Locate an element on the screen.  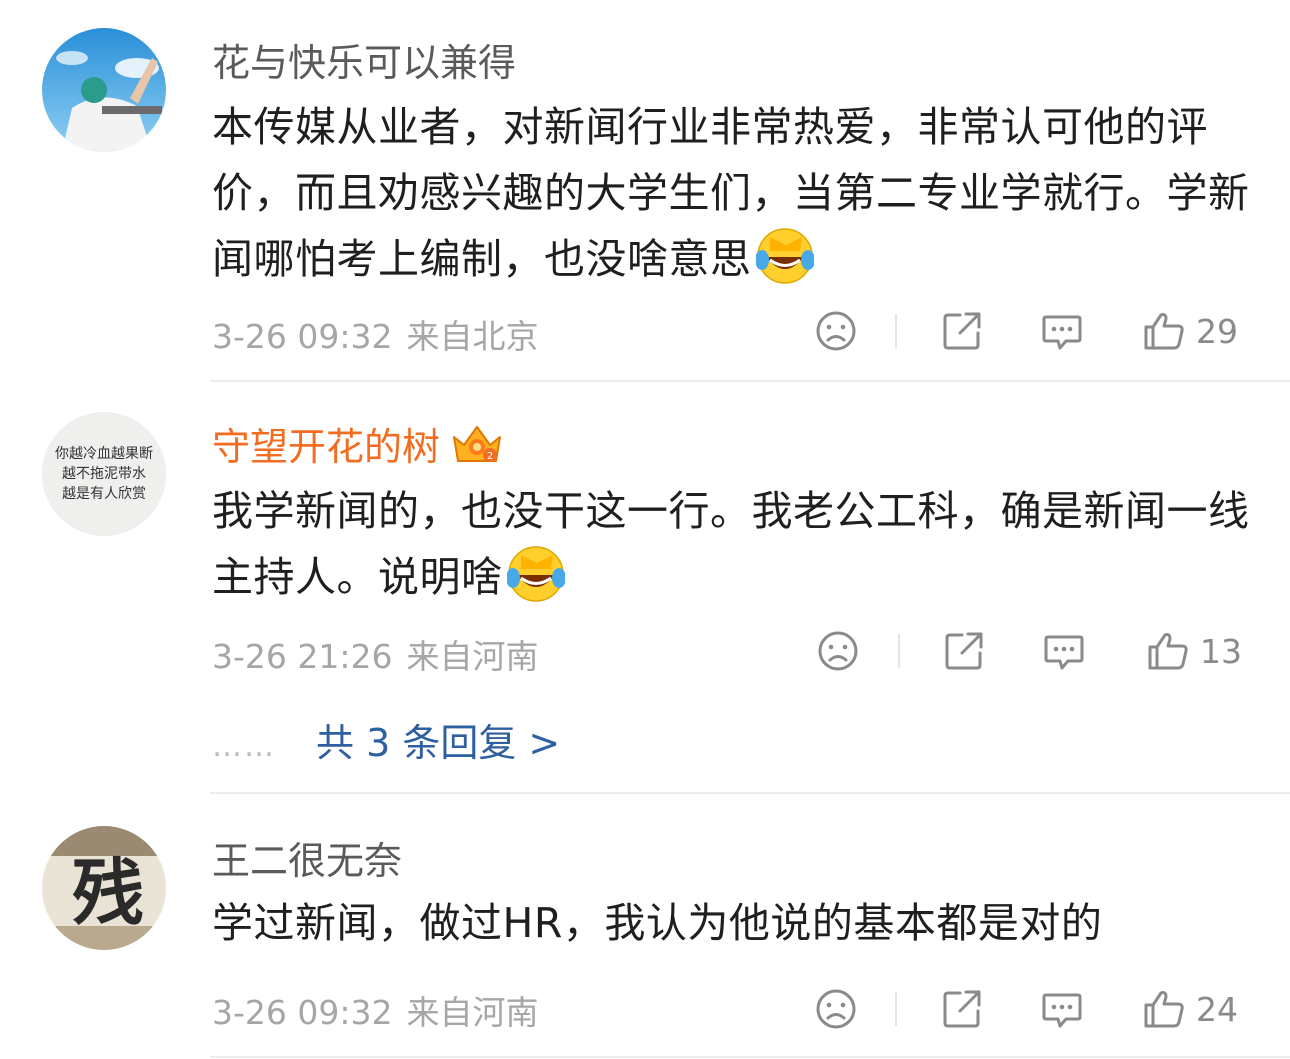
action-bar: 29 is located at coordinates (1030, 331).